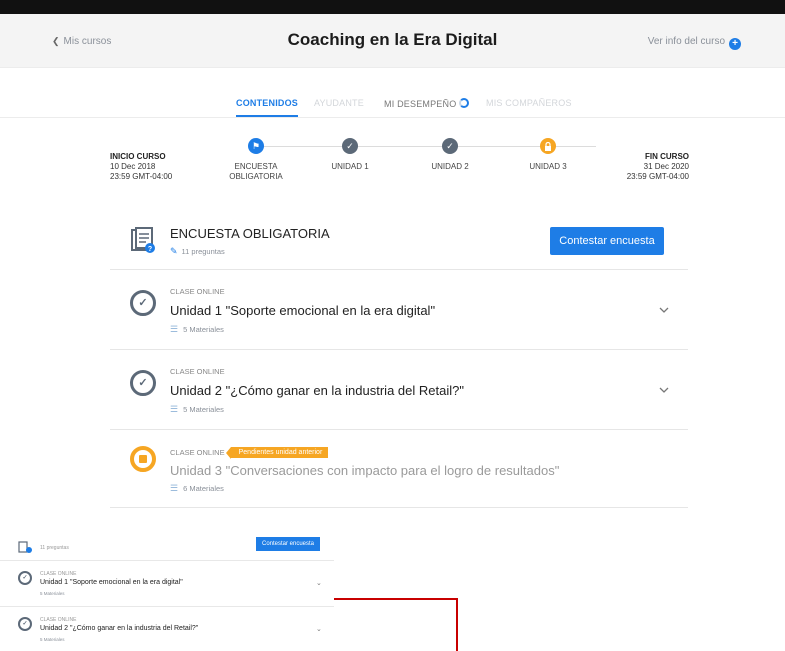 This screenshot has width=785, height=651. I want to click on tab-label: MI DESEMPEÑO, so click(420, 104).